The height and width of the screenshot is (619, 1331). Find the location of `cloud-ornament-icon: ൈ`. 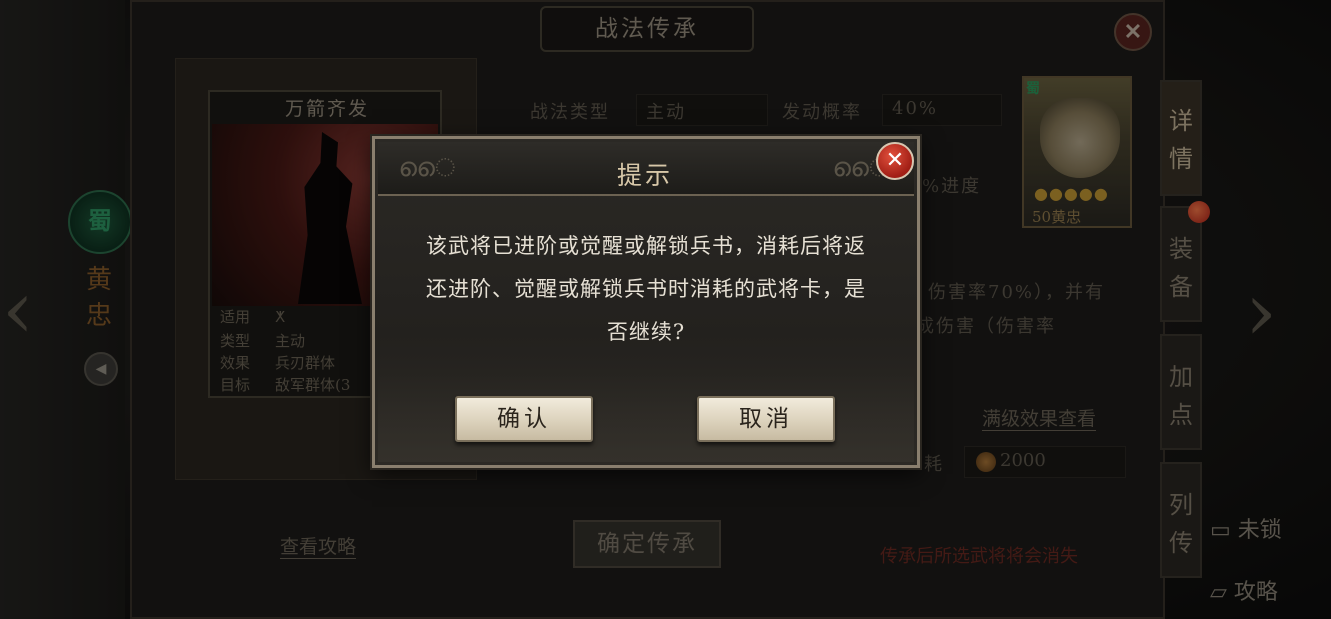

cloud-ornament-icon: ൈ is located at coordinates (427, 168).